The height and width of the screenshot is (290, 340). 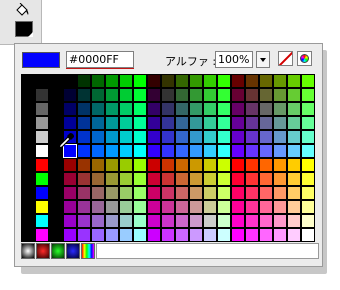 What do you see at coordinates (88, 251) in the screenshot?
I see `gradient-swatch-rainbow` at bounding box center [88, 251].